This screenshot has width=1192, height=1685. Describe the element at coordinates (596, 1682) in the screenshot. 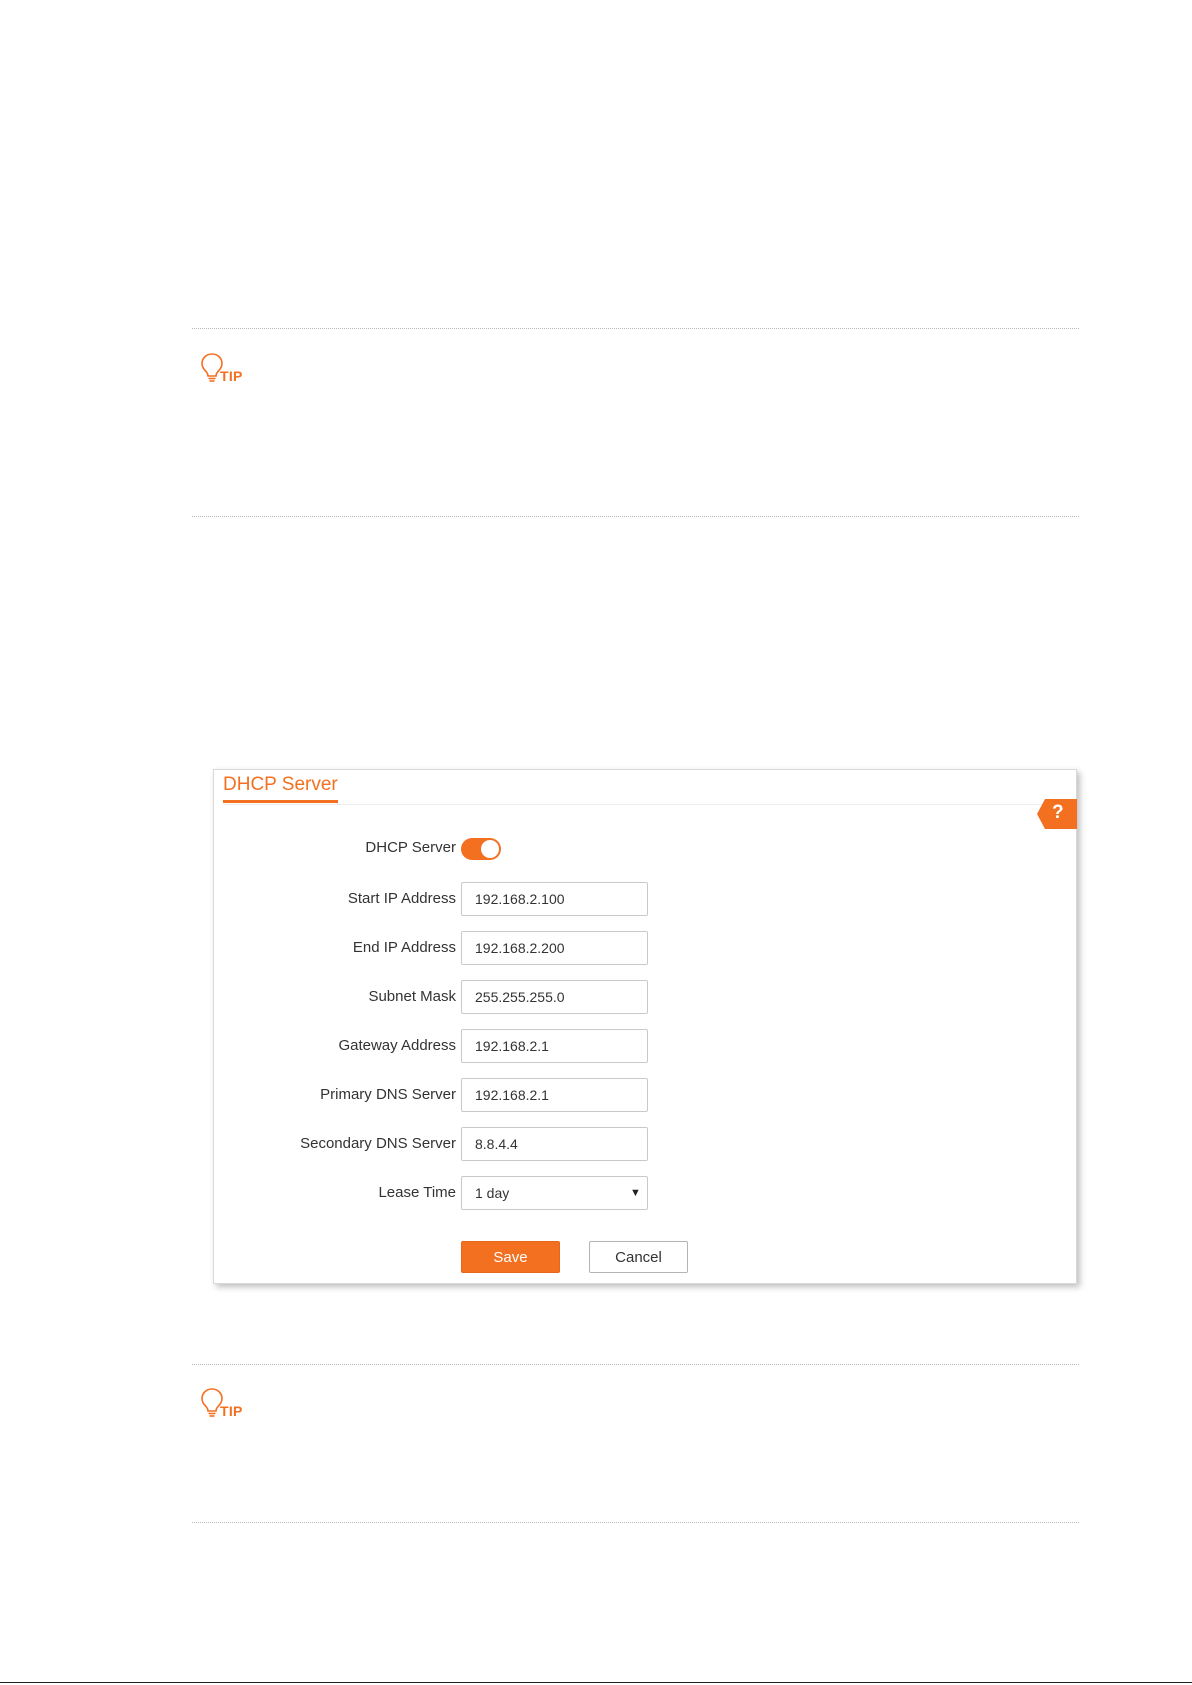

I see `page-footer-rule` at that location.